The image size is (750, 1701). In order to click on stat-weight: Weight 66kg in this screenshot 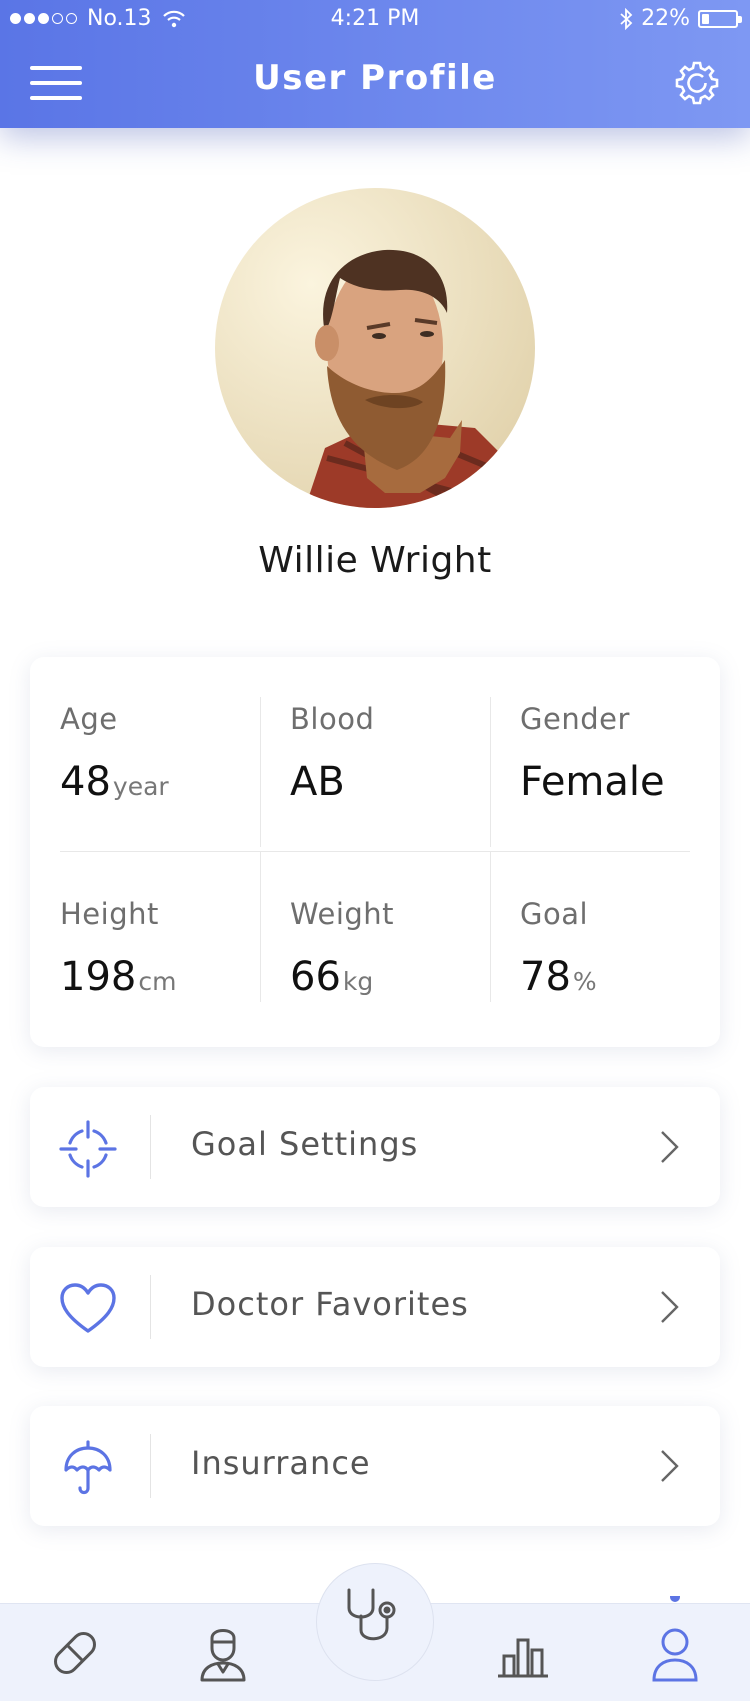, I will do `click(375, 949)`.